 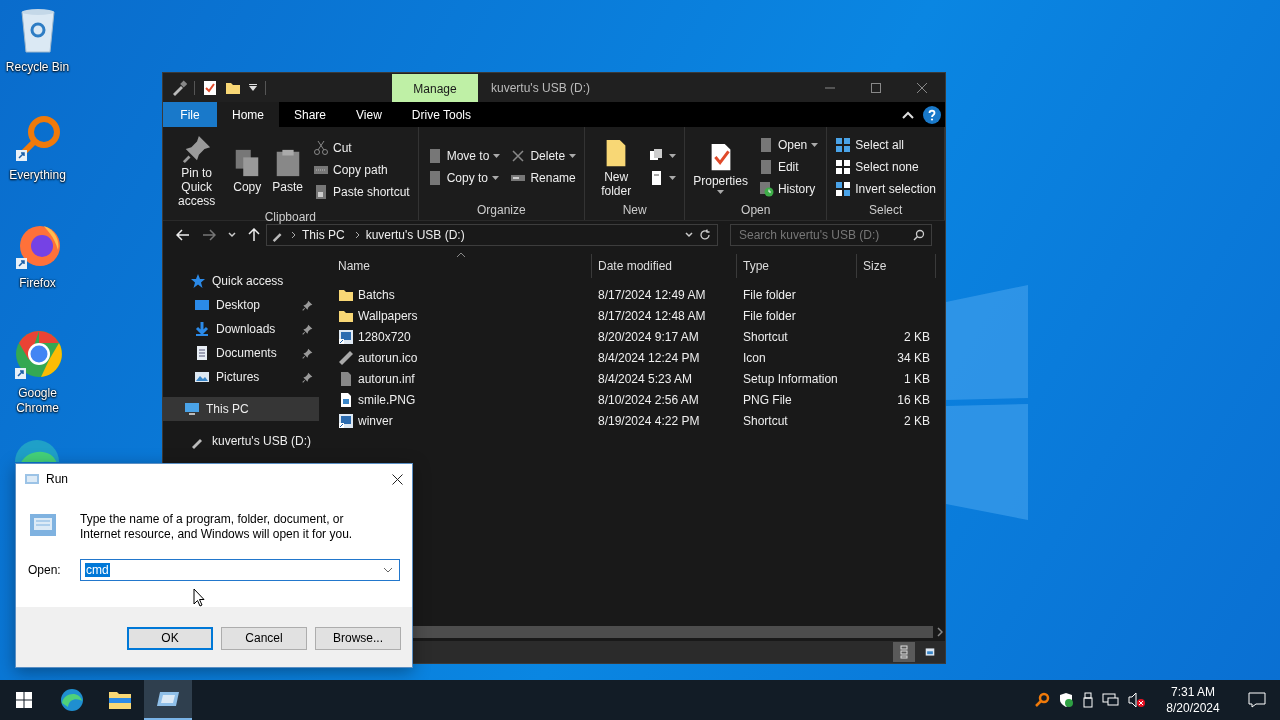 I want to click on horizontal-scrollbar, so click(x=677, y=632).